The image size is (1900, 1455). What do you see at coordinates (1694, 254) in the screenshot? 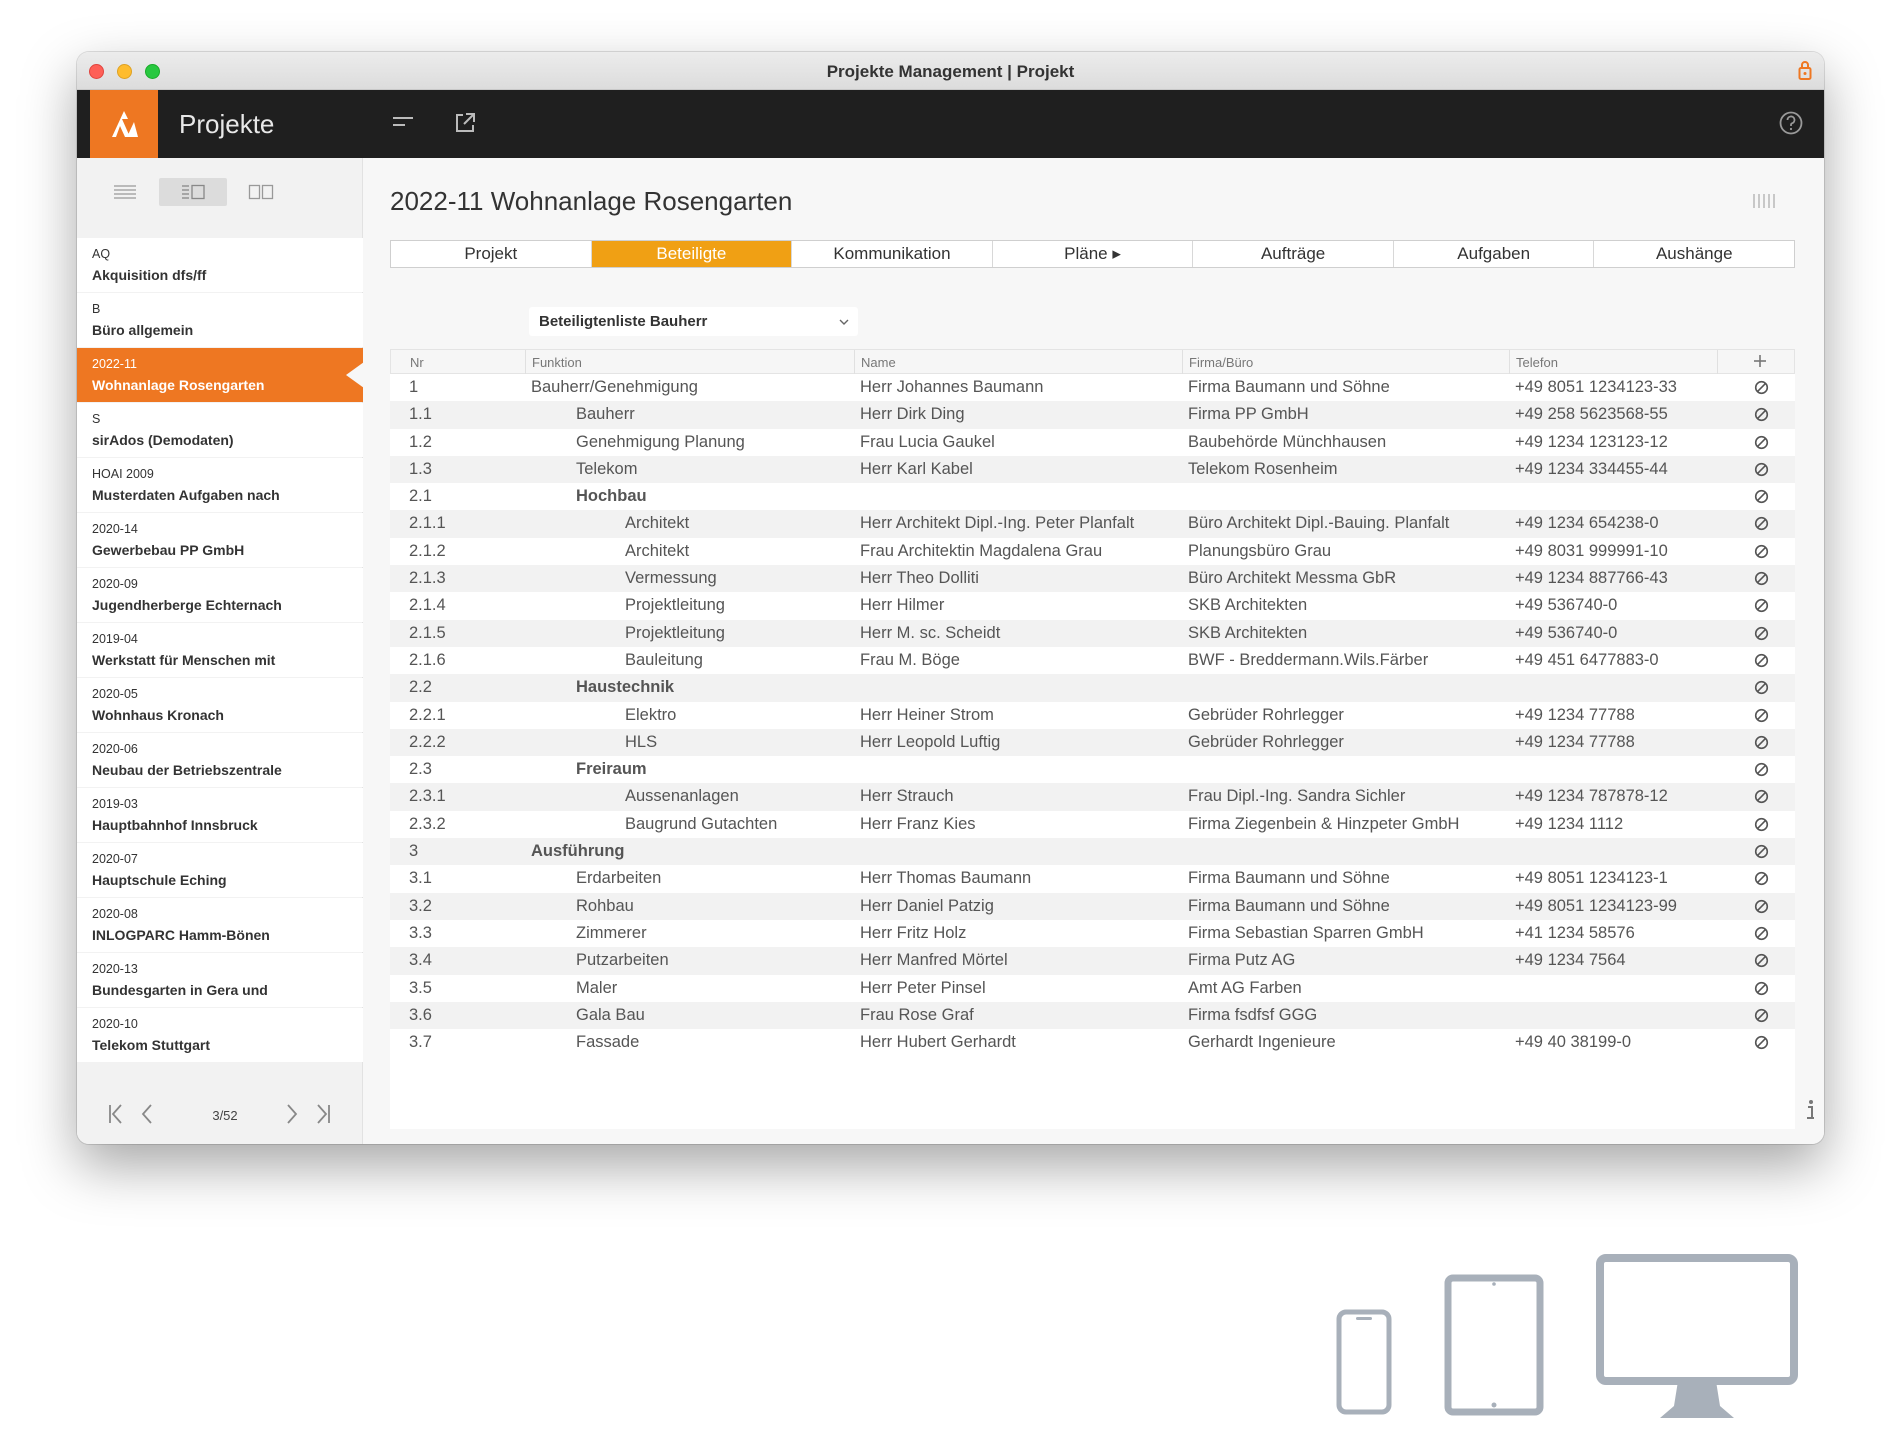
I see `tab-aushaenge: Aushänge` at bounding box center [1694, 254].